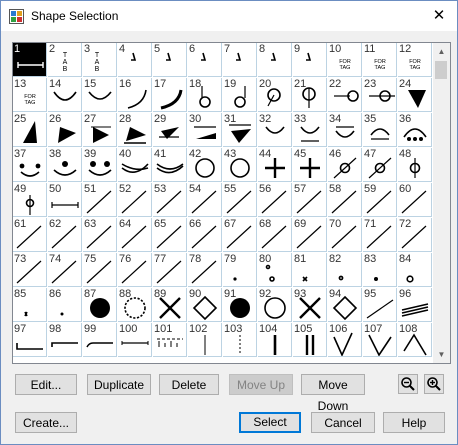 Image resolution: width=458 pixels, height=445 pixels. Describe the element at coordinates (135, 60) in the screenshot. I see `shape-cell-4: 4` at that location.